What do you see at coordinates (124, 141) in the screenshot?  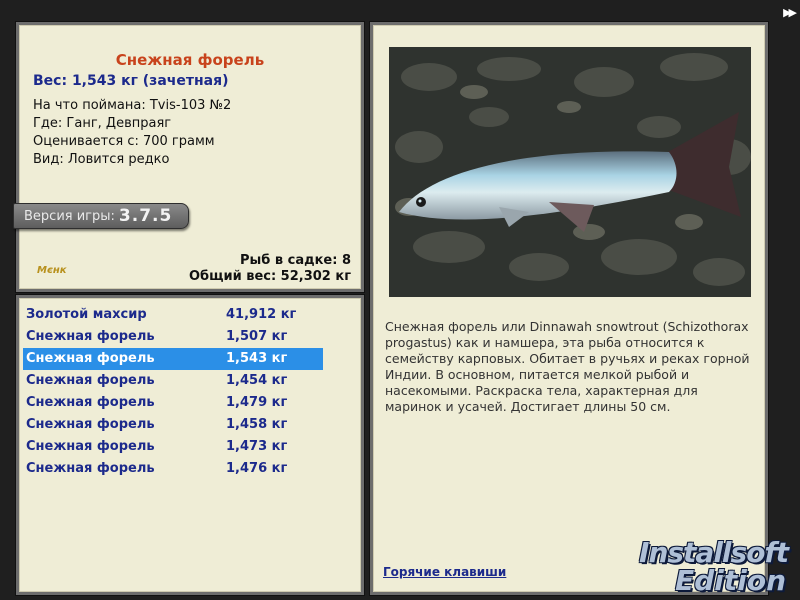 I see `min-weight-info: Оценивается с: 700 грамм` at bounding box center [124, 141].